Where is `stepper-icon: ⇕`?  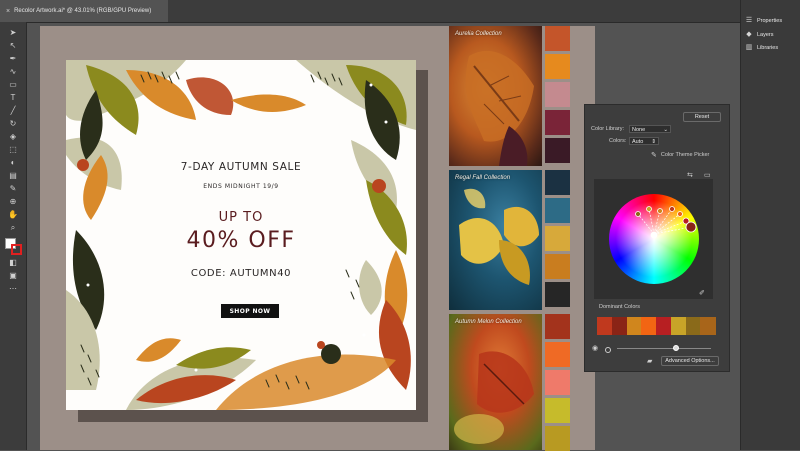
stepper-icon: ⇕ is located at coordinates (653, 142).